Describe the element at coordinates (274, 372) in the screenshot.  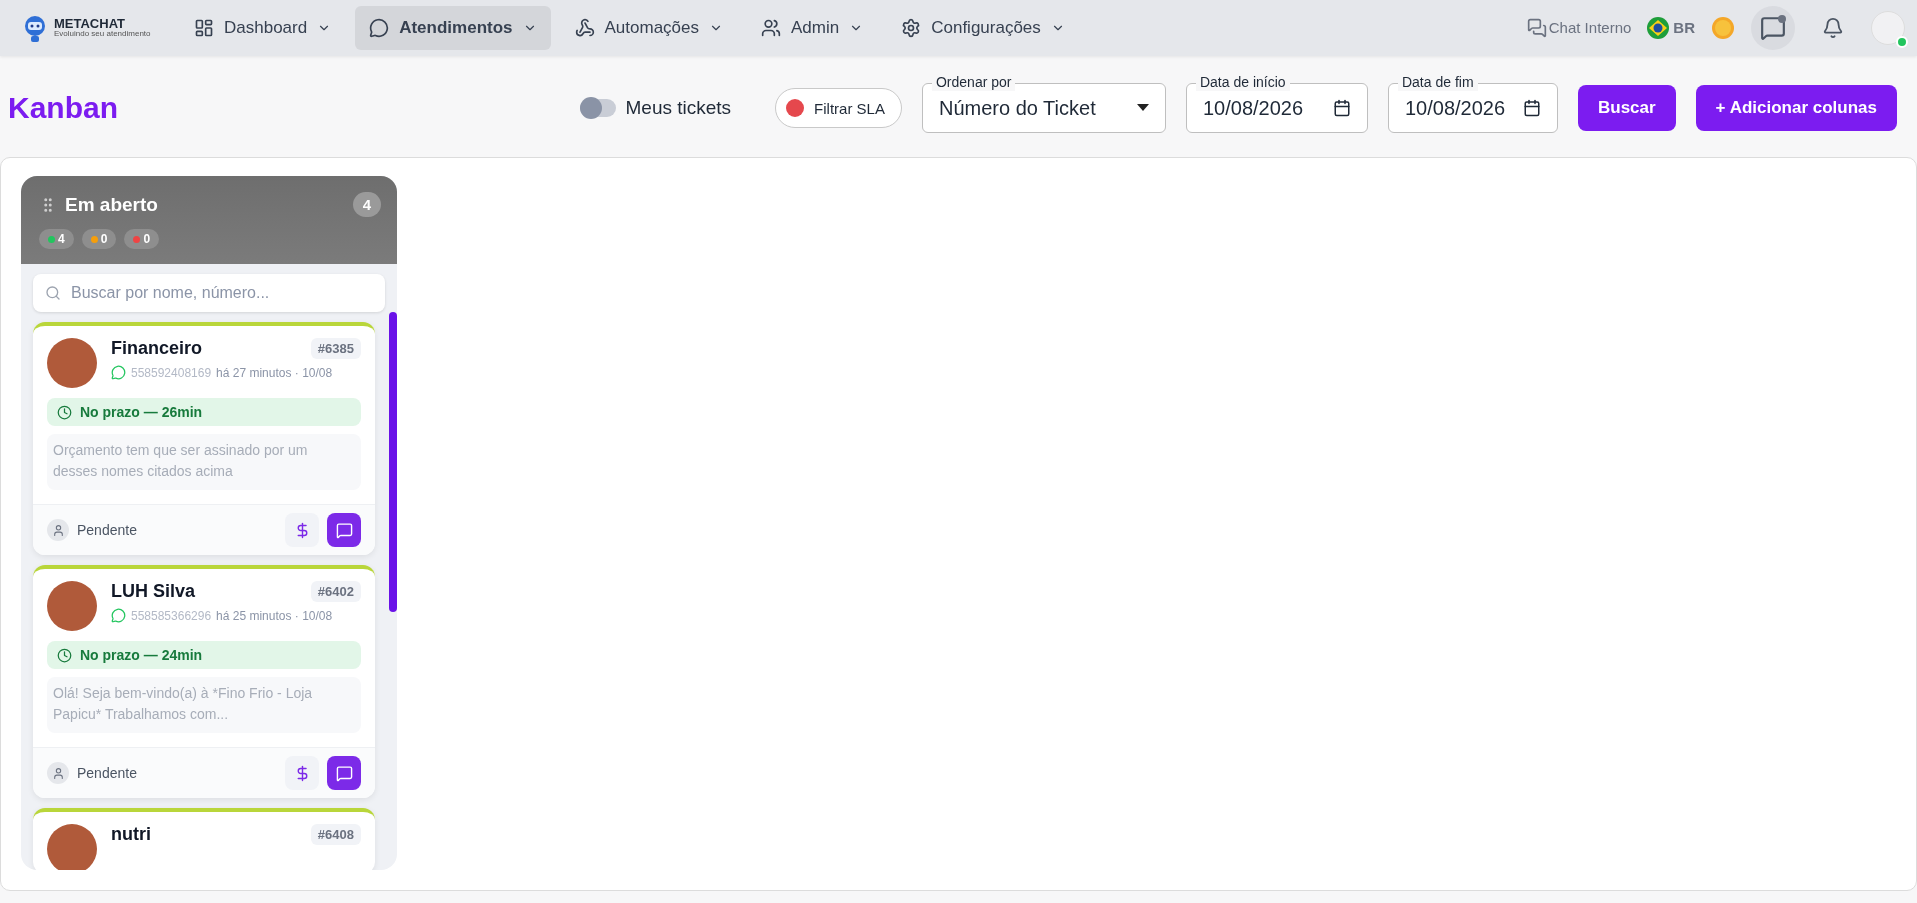
I see `ticket-time: há 27 minutos · 10/08` at that location.